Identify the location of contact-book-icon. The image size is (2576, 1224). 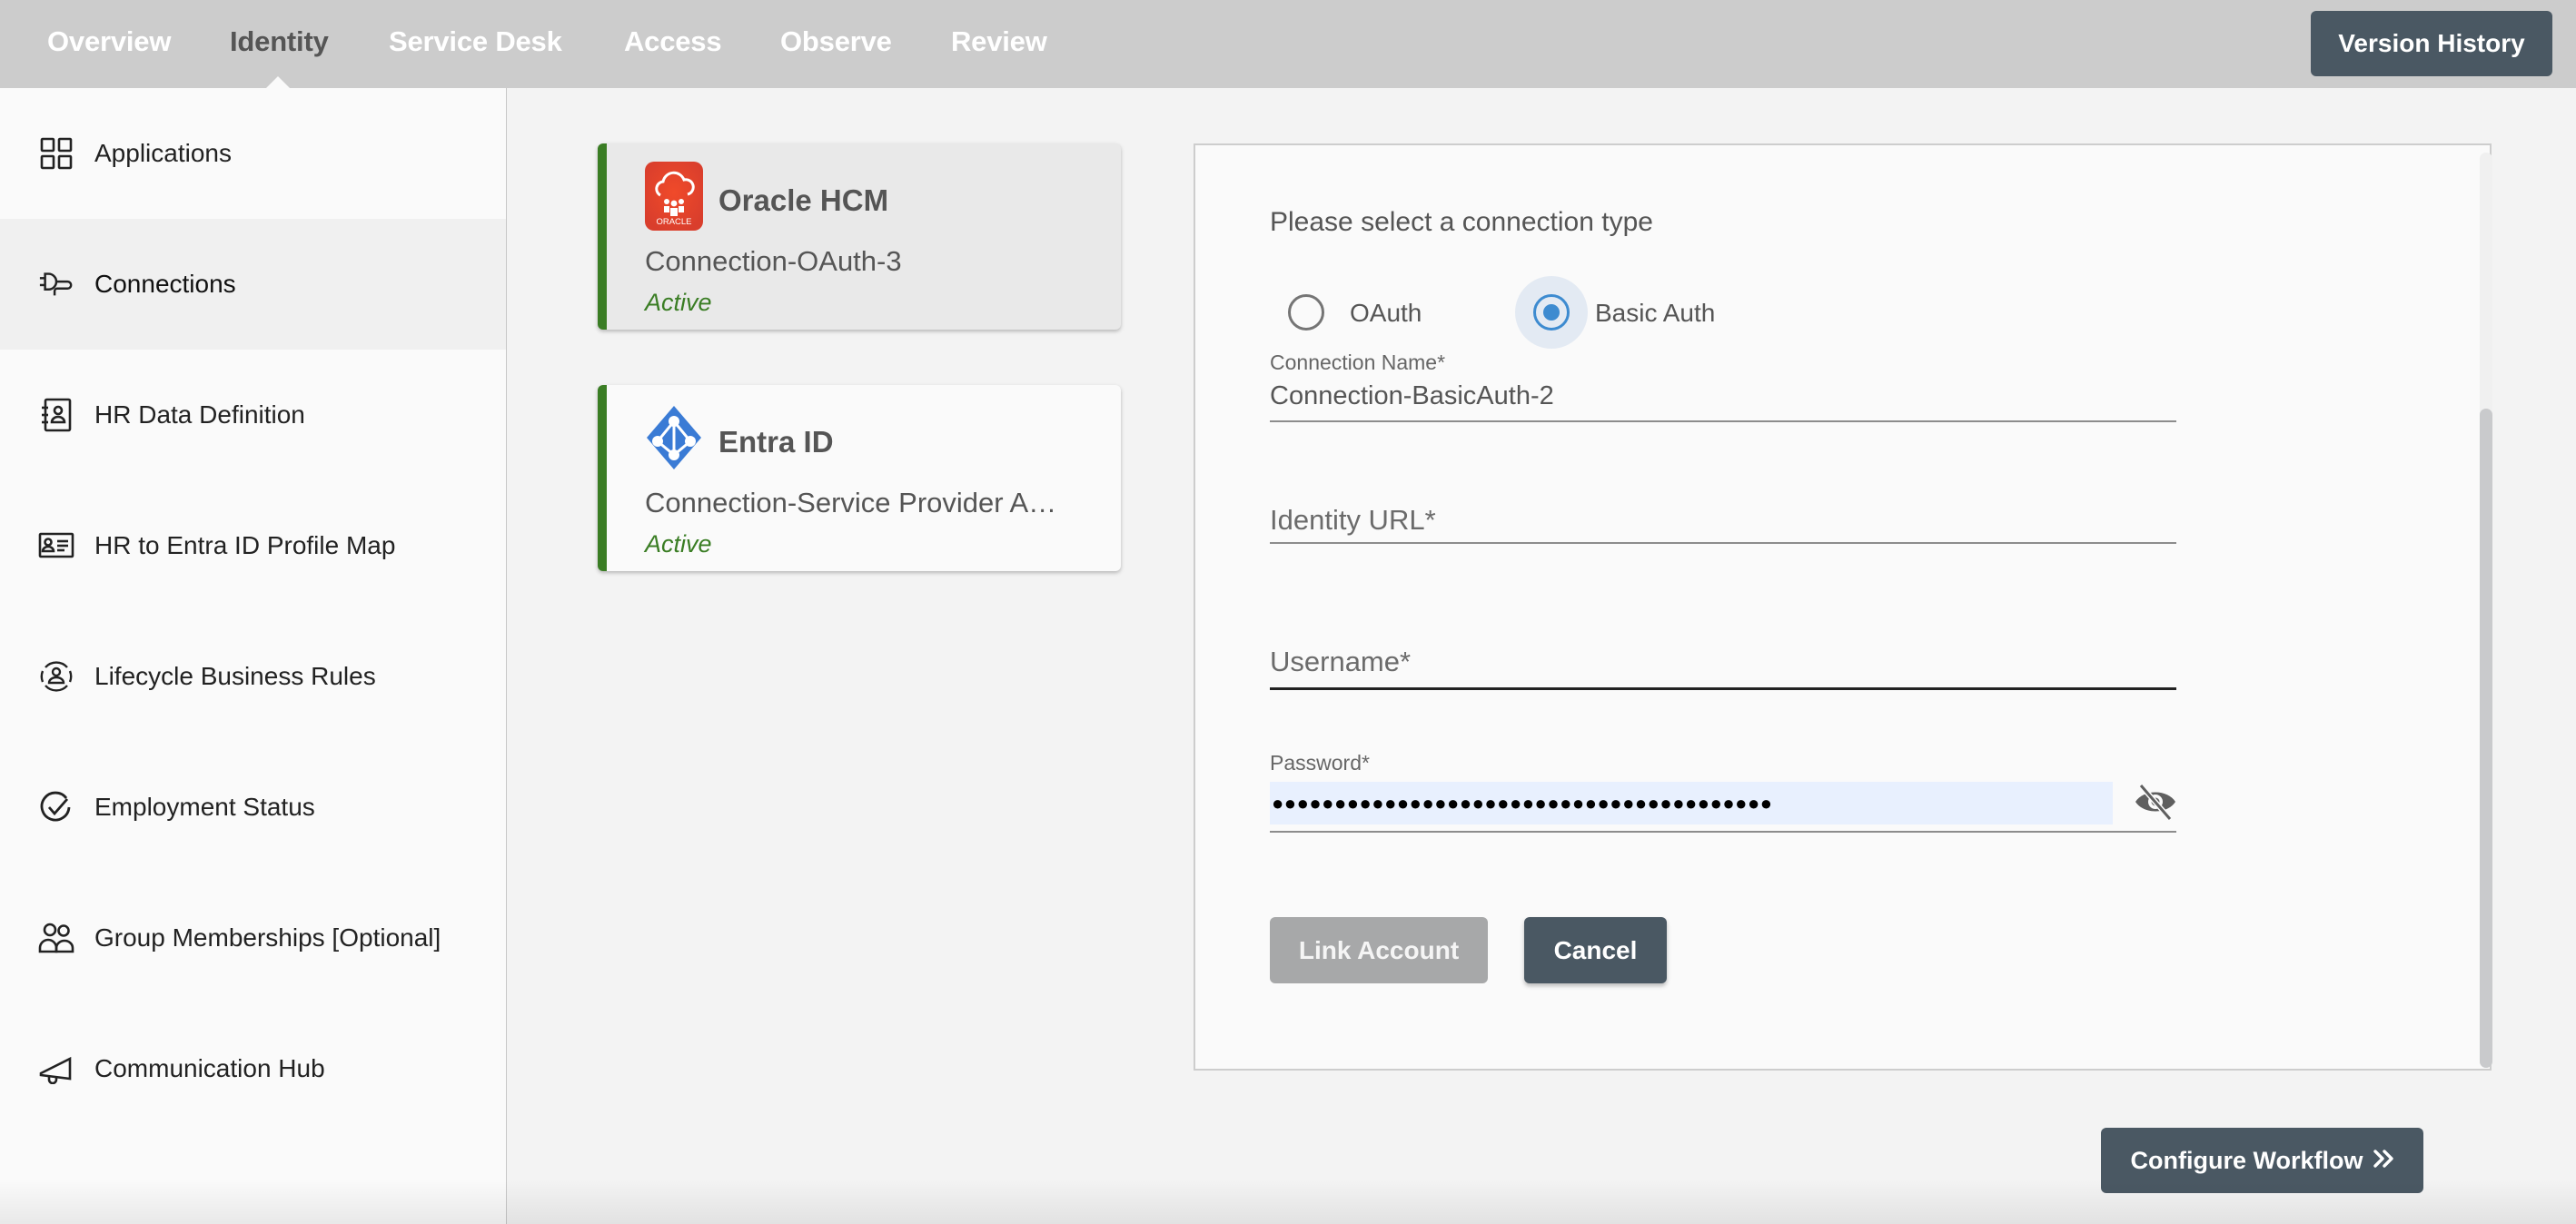
(56, 415).